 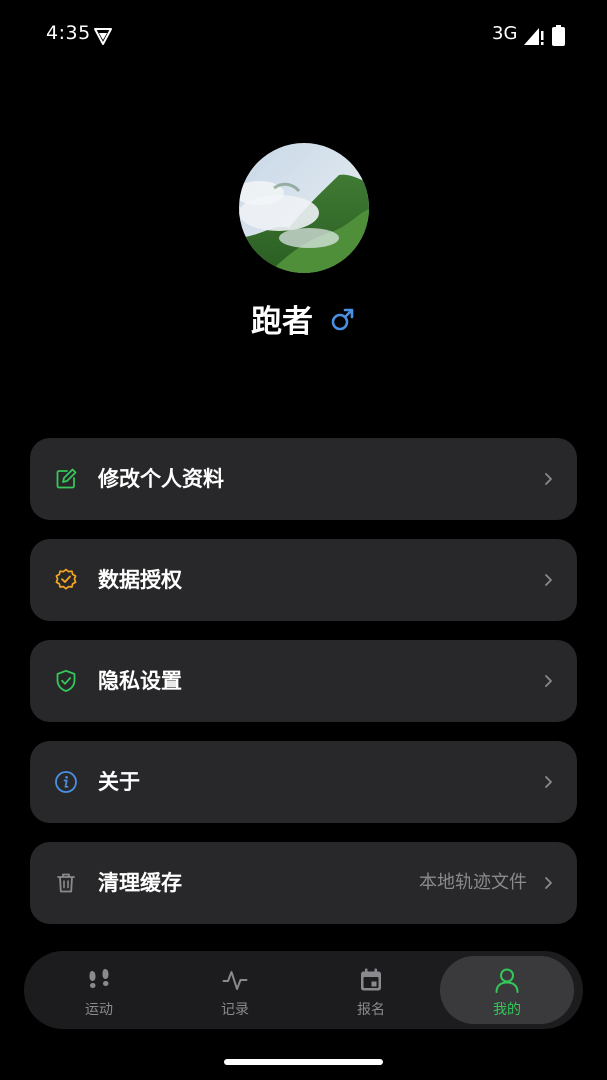 I want to click on nav-item-records: 记录, so click(x=235, y=990).